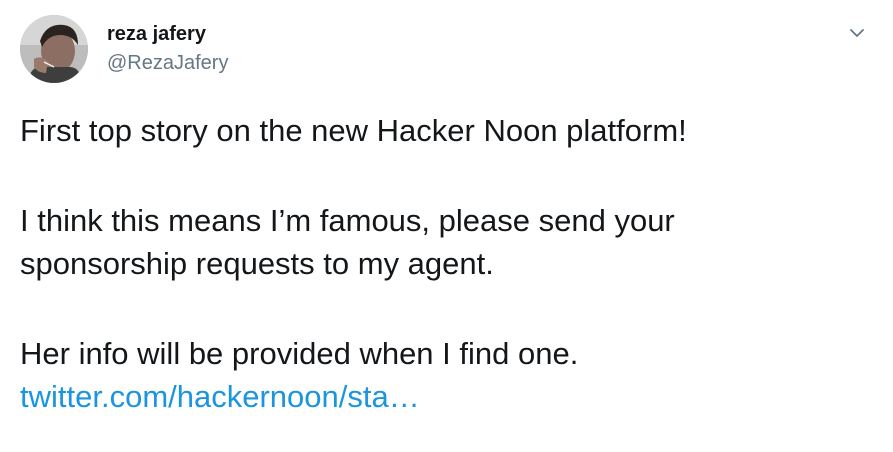 The image size is (893, 452). I want to click on user-display-name: reza jafery, so click(156, 34).